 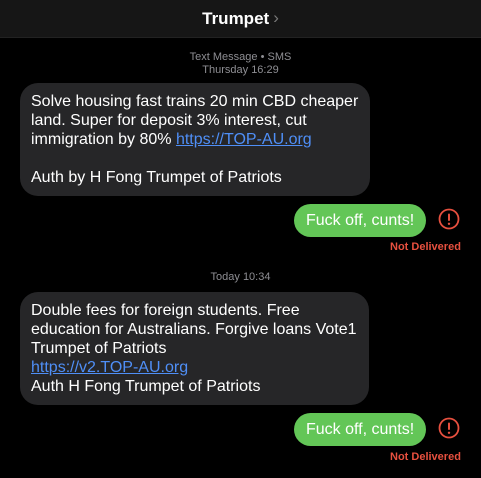 What do you see at coordinates (156, 177) in the screenshot?
I see `message-signature: Auth by H Fong Trumpet of Patriots` at bounding box center [156, 177].